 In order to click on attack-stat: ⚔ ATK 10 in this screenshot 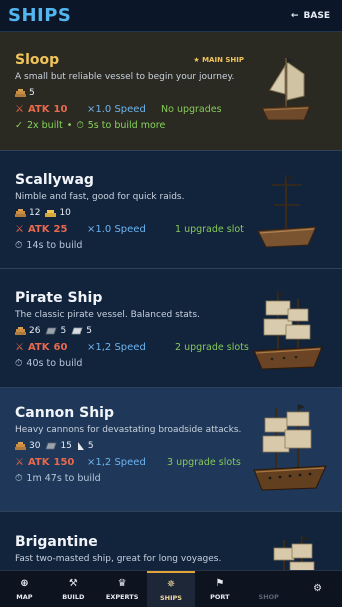, I will do `click(51, 109)`.